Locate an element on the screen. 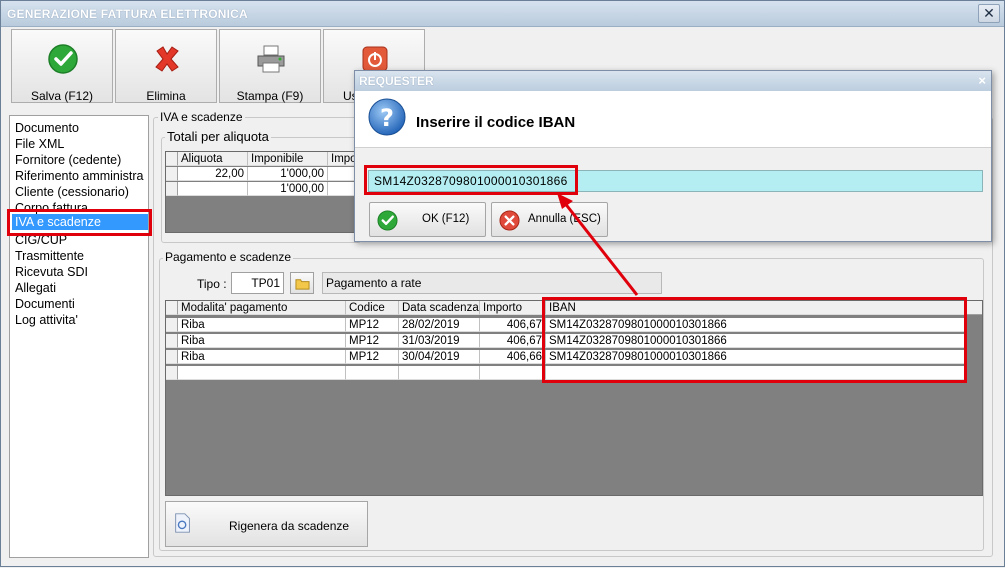 The image size is (1005, 568). ok-button: OK (F12) is located at coordinates (427, 219).